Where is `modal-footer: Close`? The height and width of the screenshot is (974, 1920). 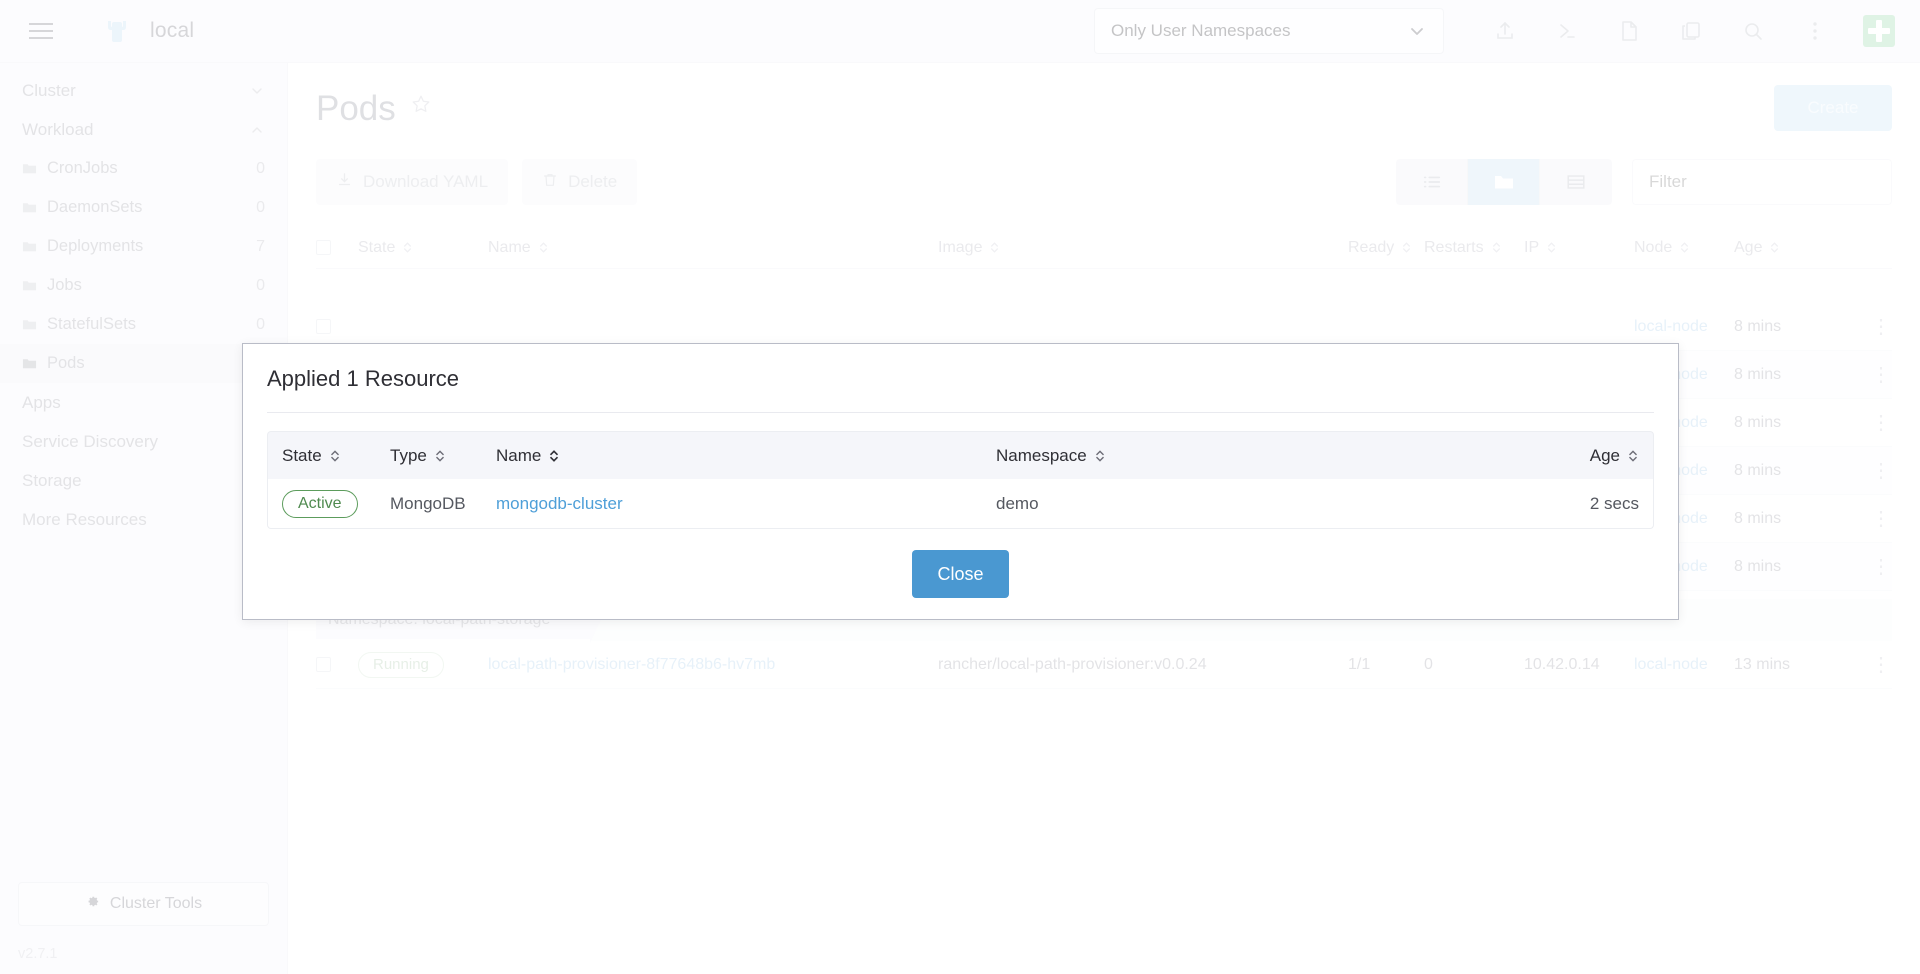 modal-footer: Close is located at coordinates (960, 574).